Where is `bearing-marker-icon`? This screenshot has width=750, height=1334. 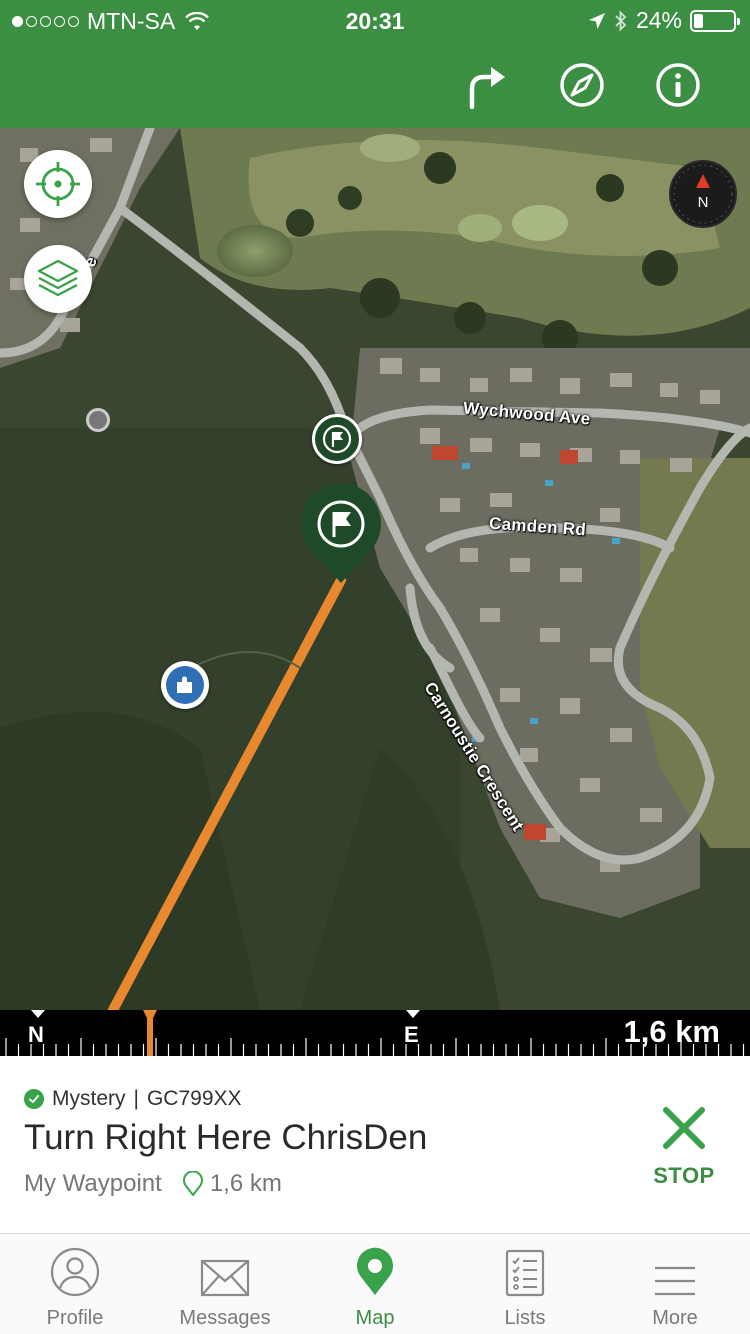
bearing-marker-icon is located at coordinates (150, 1035).